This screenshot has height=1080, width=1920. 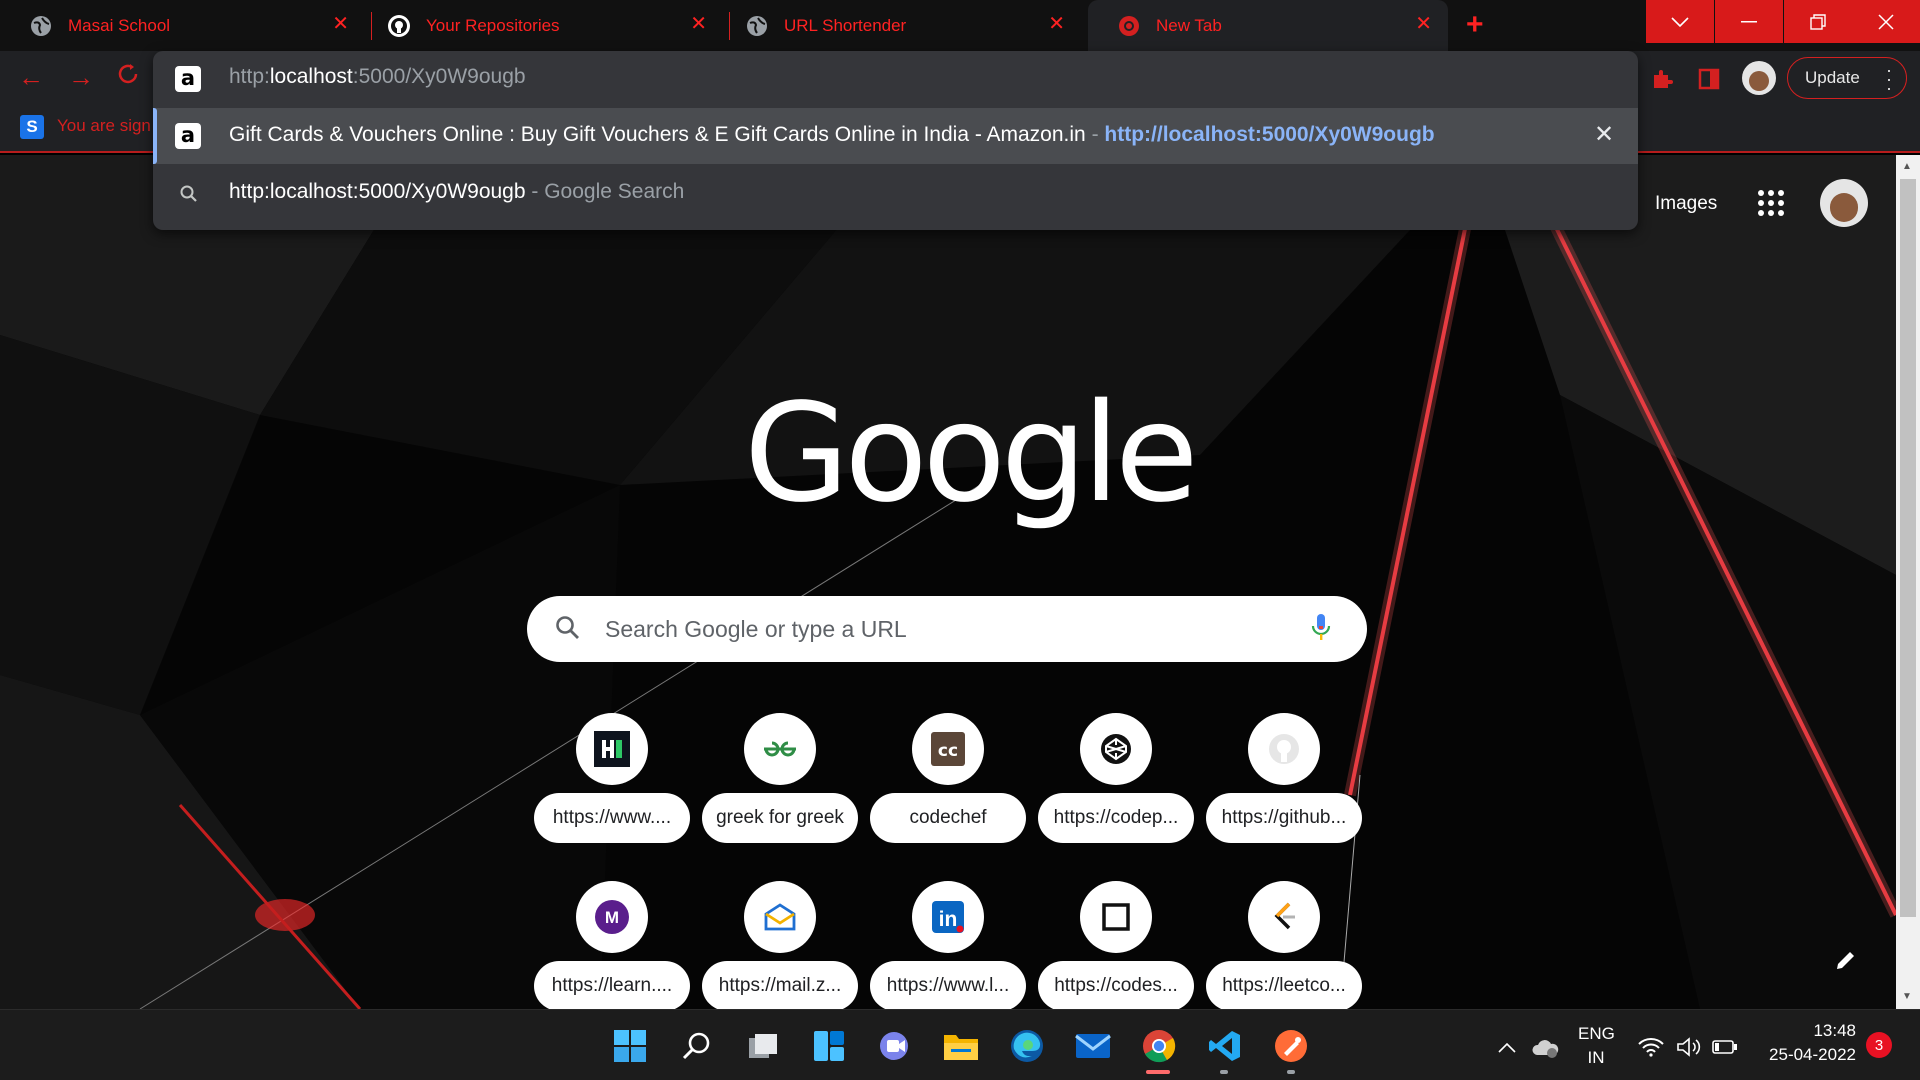 I want to click on start-button, so click(x=630, y=1046).